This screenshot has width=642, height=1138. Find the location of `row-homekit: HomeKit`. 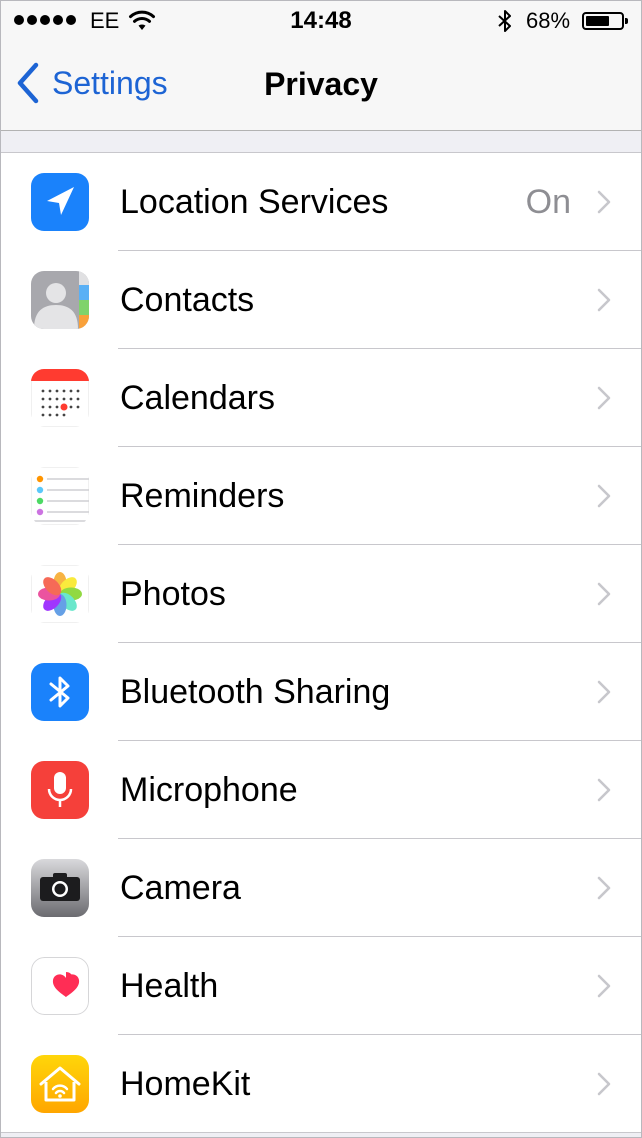

row-homekit: HomeKit is located at coordinates (321, 1084).